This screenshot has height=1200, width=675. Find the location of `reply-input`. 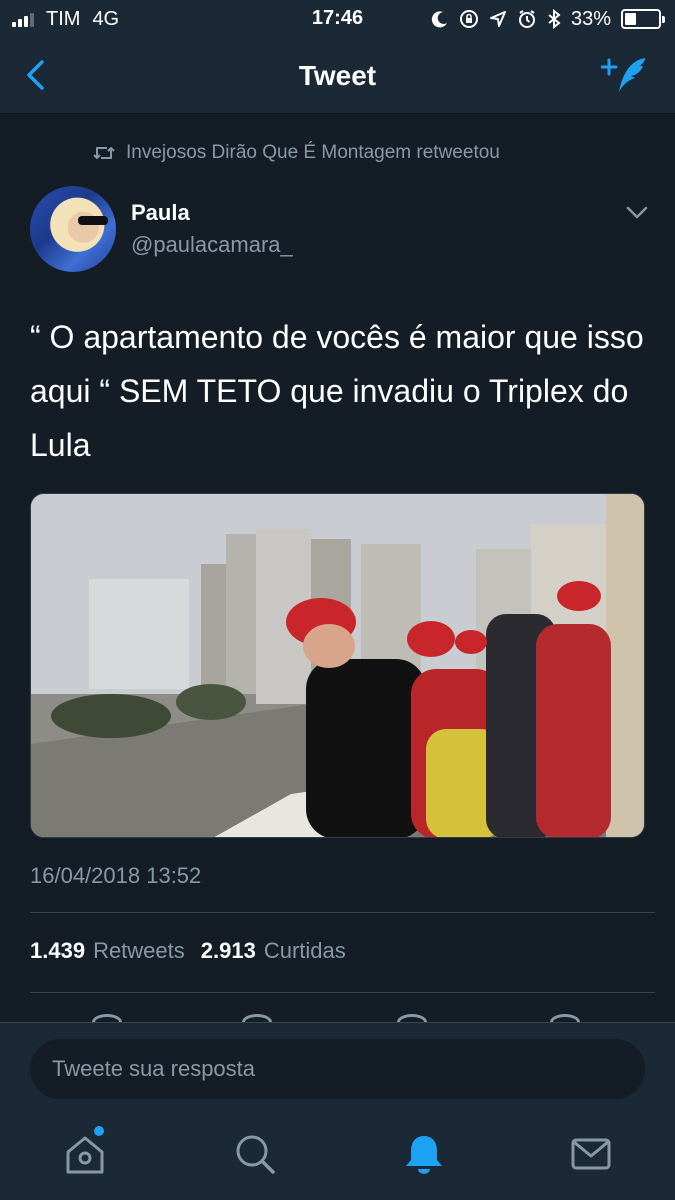

reply-input is located at coordinates (337, 1069).